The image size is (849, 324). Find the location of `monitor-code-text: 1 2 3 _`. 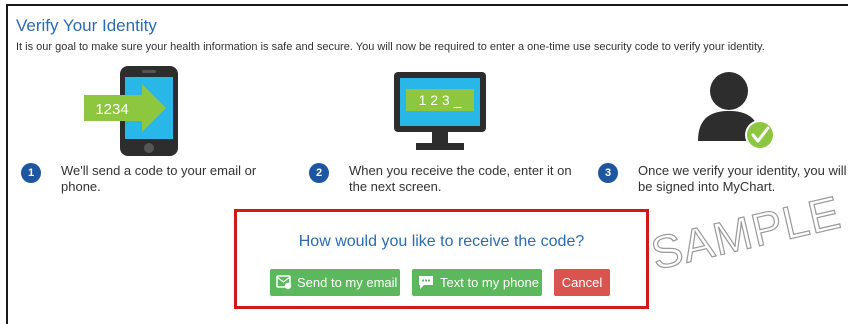

monitor-code-text: 1 2 3 _ is located at coordinates (440, 100).